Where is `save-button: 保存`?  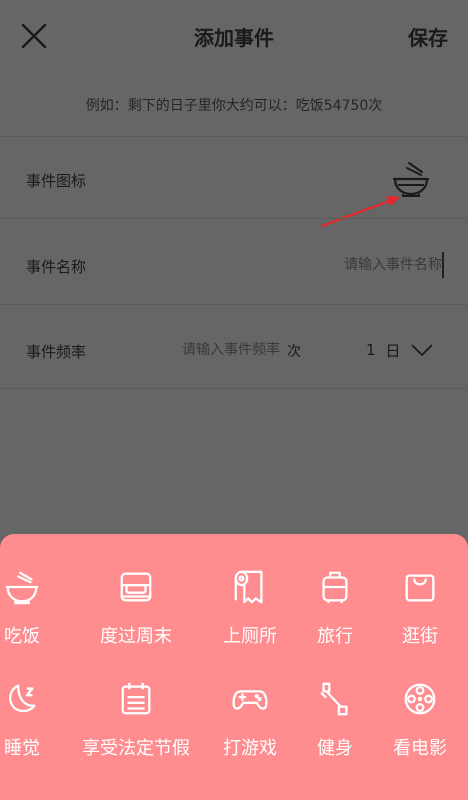 save-button: 保存 is located at coordinates (428, 36).